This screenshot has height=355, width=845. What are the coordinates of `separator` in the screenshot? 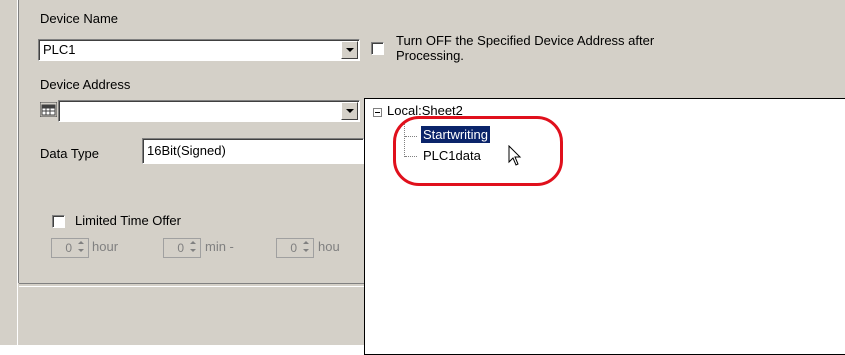 It's located at (194, 285).